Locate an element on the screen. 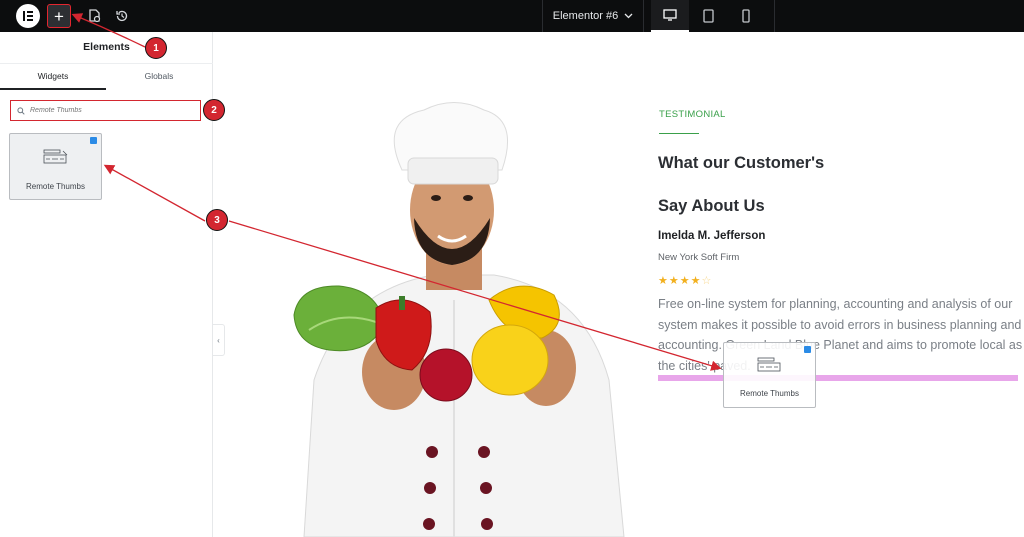 This screenshot has height=537, width=1024. dragged-widget-remote-thumbs: Remote Thumbs is located at coordinates (769, 375).